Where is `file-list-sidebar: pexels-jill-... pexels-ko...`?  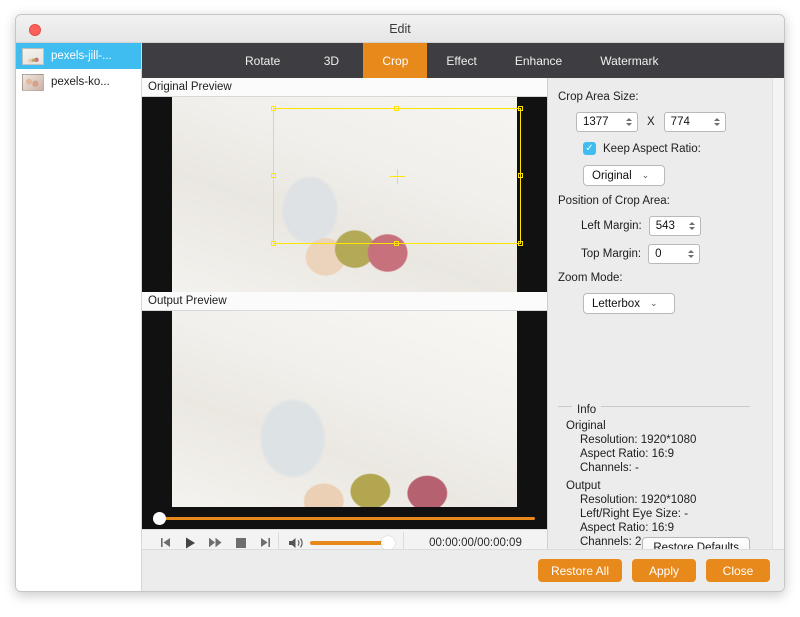
file-list-sidebar: pexels-jill-... pexels-ko... is located at coordinates (79, 317).